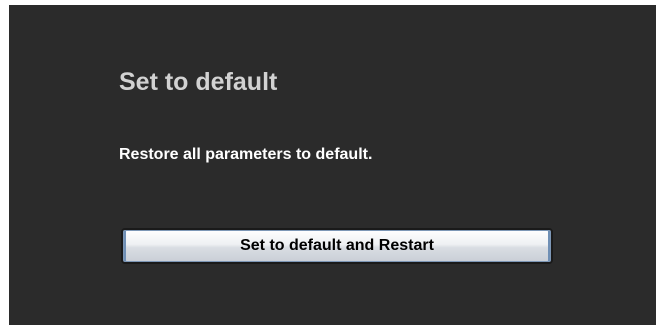 Image resolution: width=661 pixels, height=335 pixels. What do you see at coordinates (246, 154) in the screenshot?
I see `description-text: Restore all parameters to default.` at bounding box center [246, 154].